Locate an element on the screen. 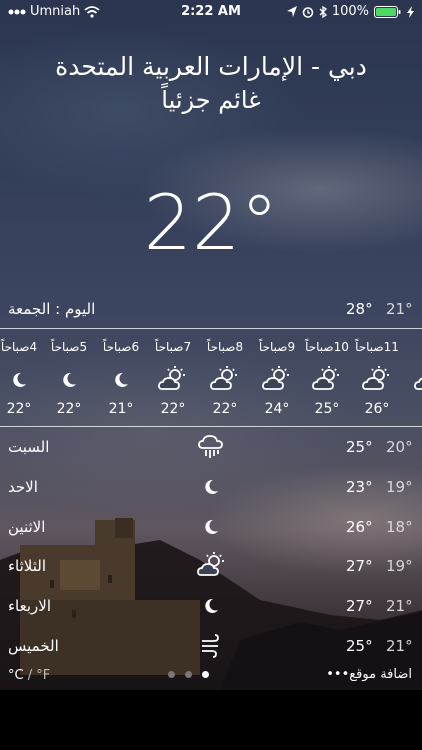 Image resolution: width=422 pixels, height=750 pixels. bluetooth-icon is located at coordinates (323, 11).